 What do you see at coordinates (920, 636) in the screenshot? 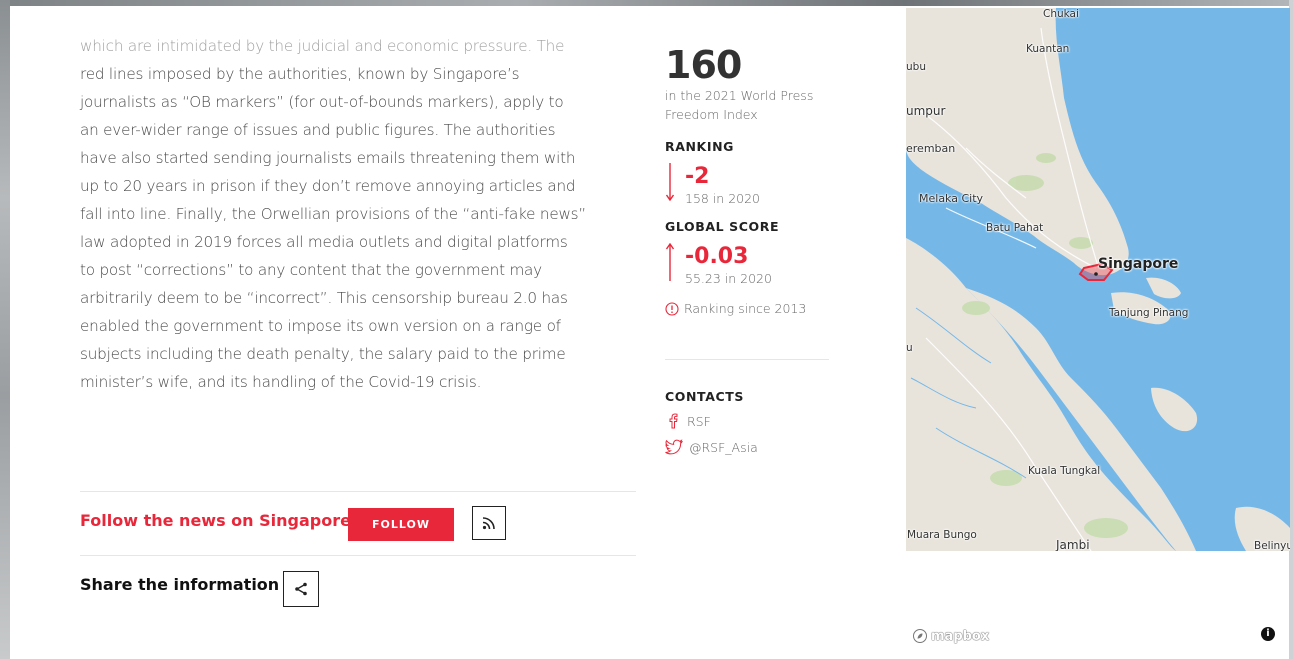
I see `mapbox-logo-icon` at bounding box center [920, 636].